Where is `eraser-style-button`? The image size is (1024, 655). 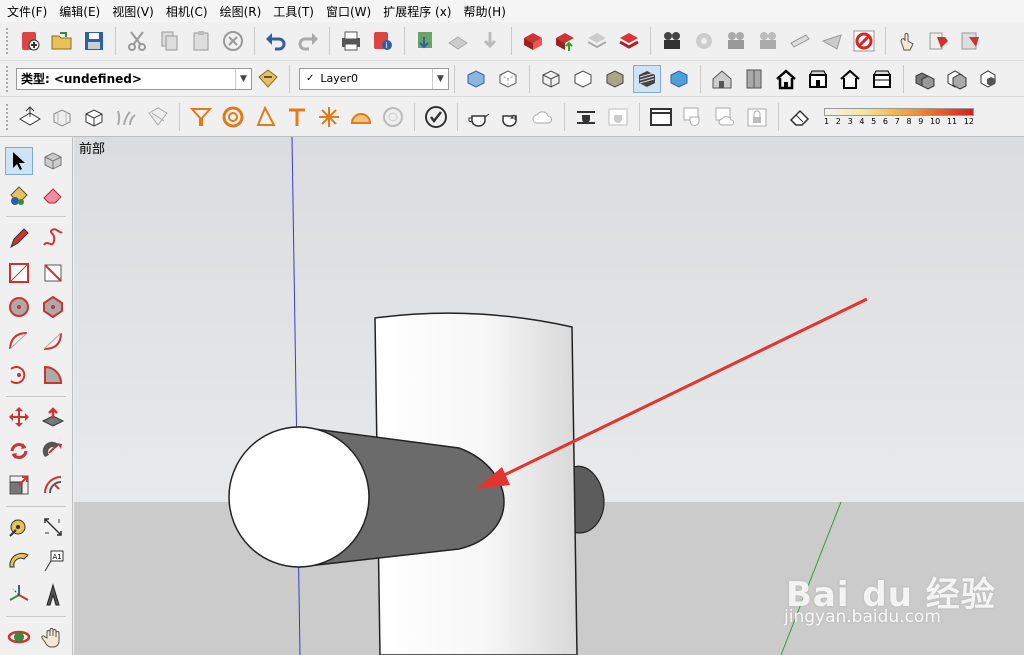 eraser-style-button is located at coordinates (800, 117).